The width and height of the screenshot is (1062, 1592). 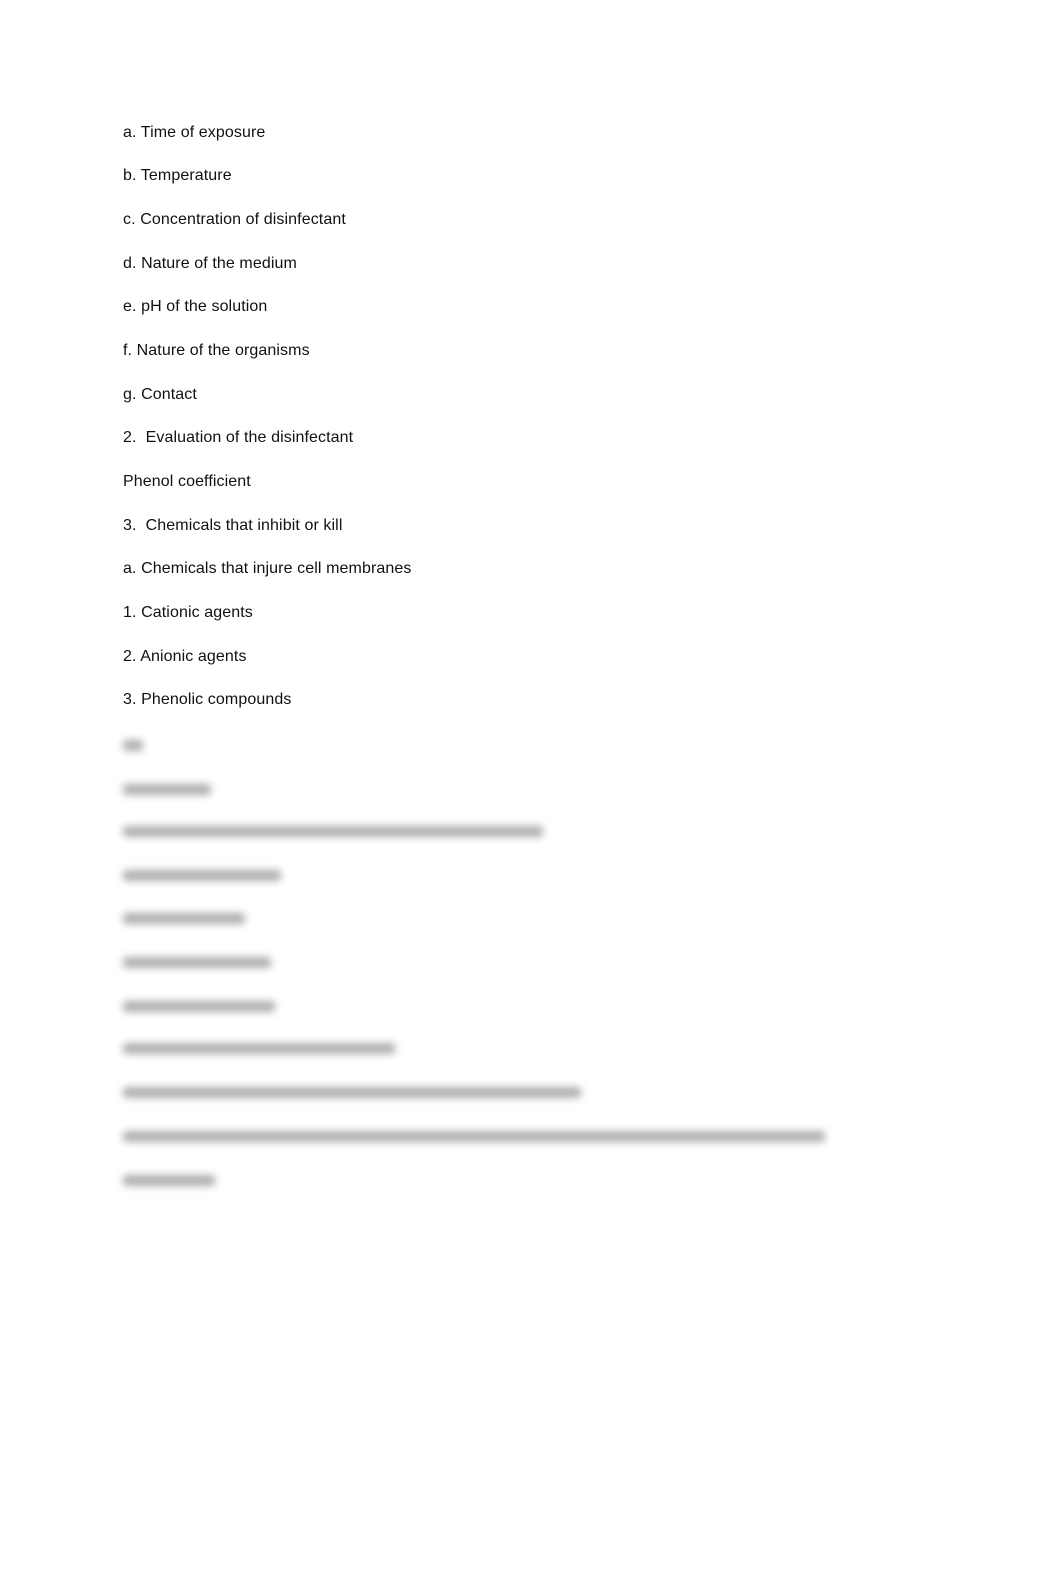 I want to click on text-line: a. Time of exposure, so click(x=194, y=132).